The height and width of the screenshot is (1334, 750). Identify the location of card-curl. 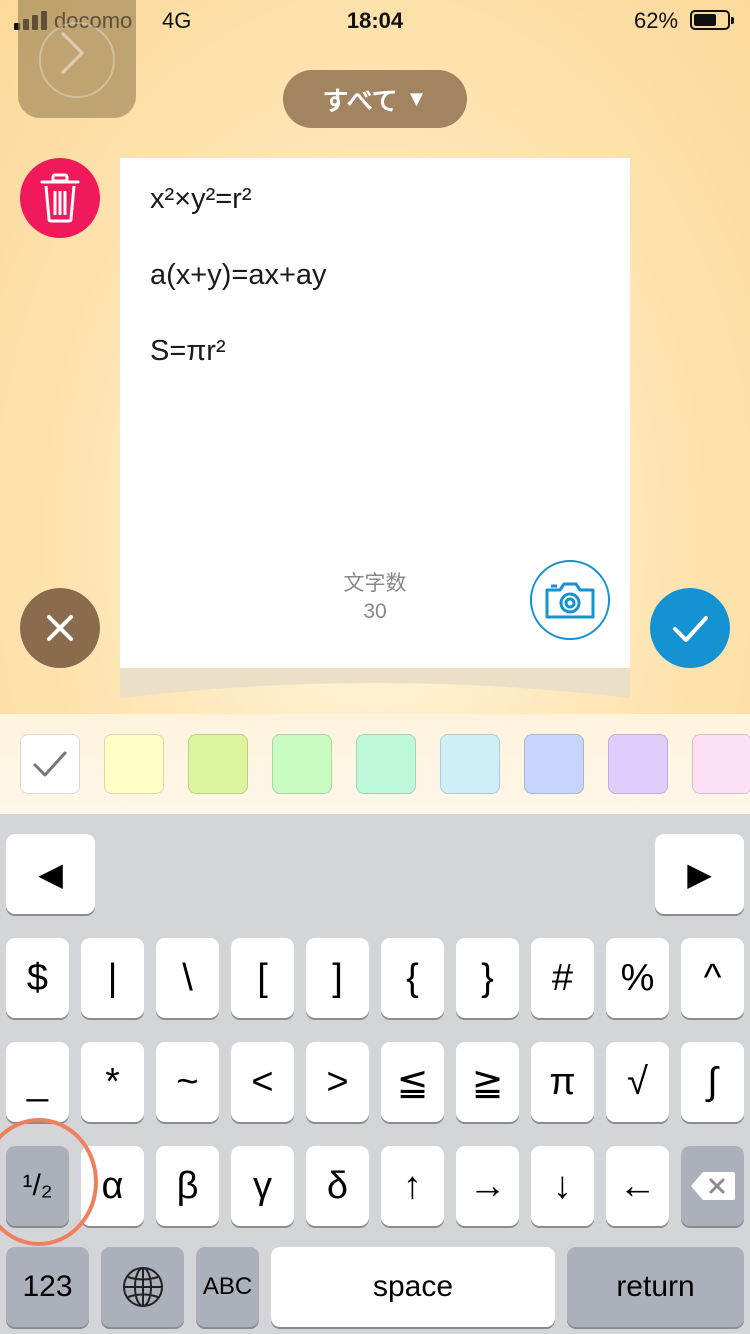
(375, 683).